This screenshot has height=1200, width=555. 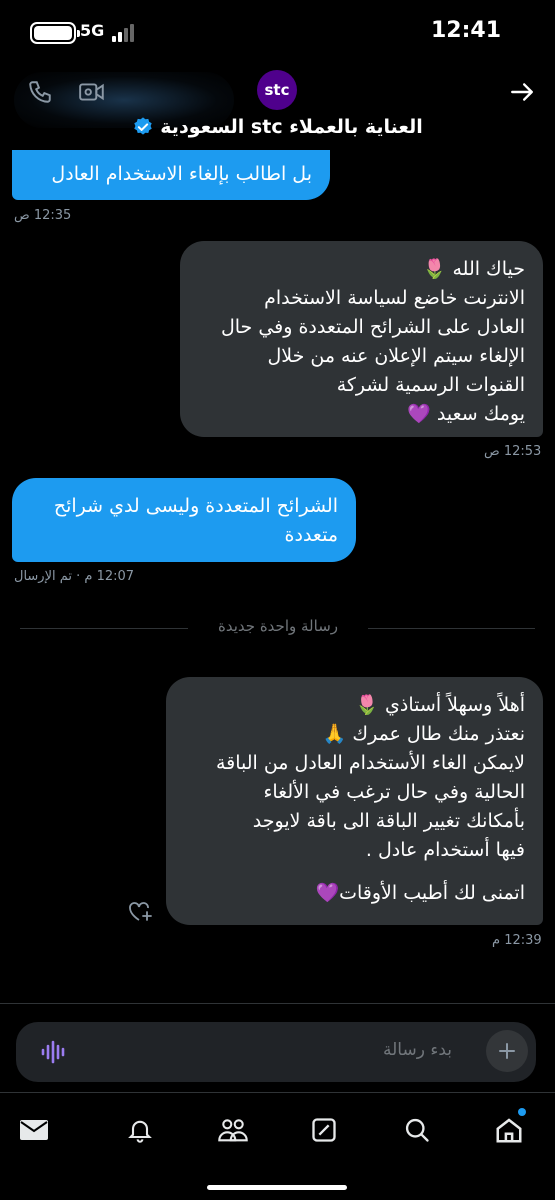 I want to click on conversation-header: stc العناية بالعملاء stc السعودية, so click(x=277, y=107).